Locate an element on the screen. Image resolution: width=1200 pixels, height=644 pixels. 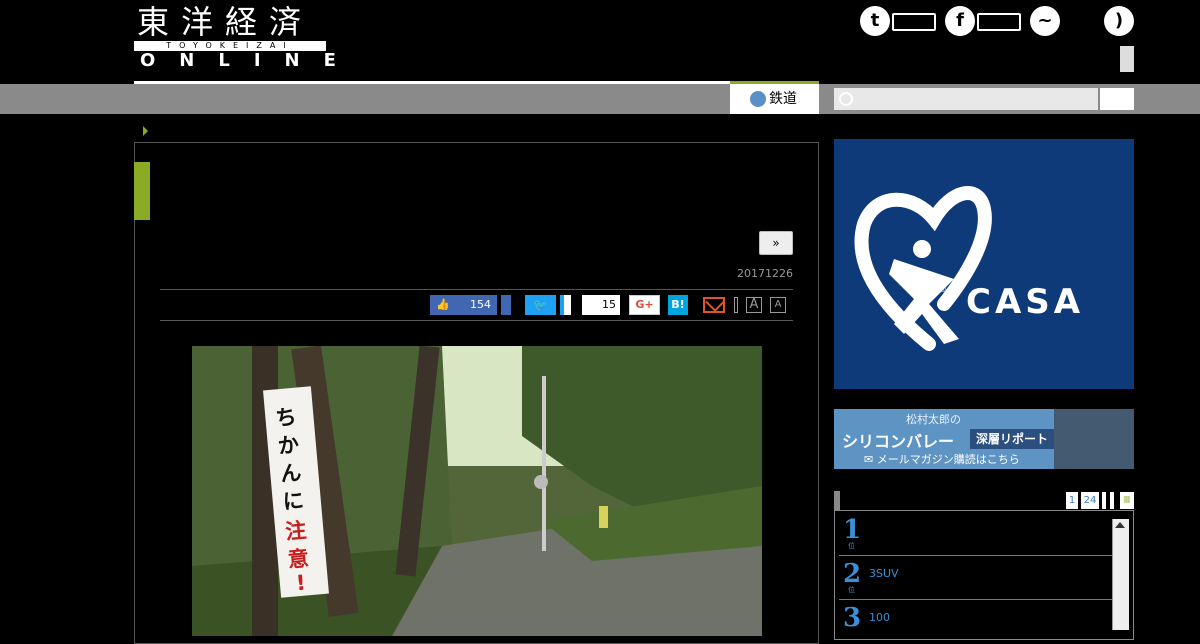
article-date: 20171226 is located at coordinates (765, 273).